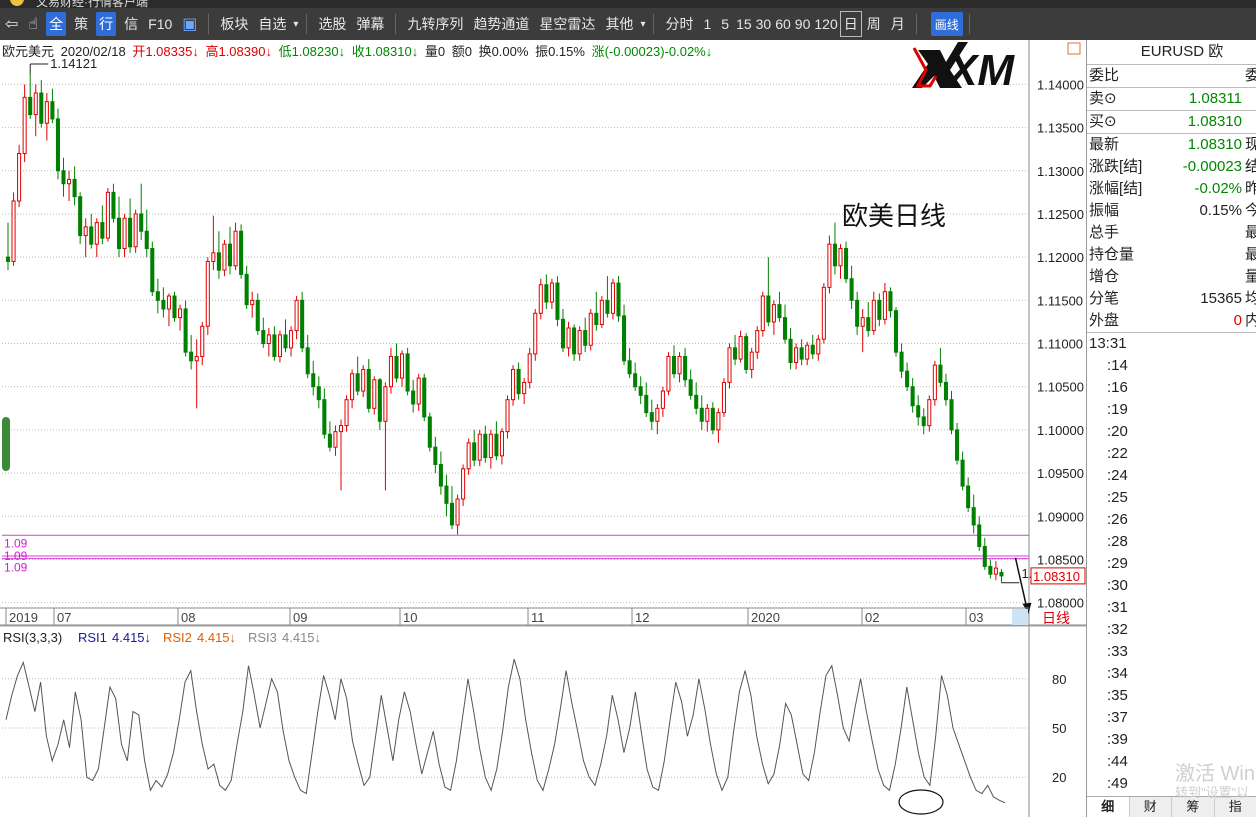 The height and width of the screenshot is (817, 1256). I want to click on tab-detail: 细, so click(1108, 807).